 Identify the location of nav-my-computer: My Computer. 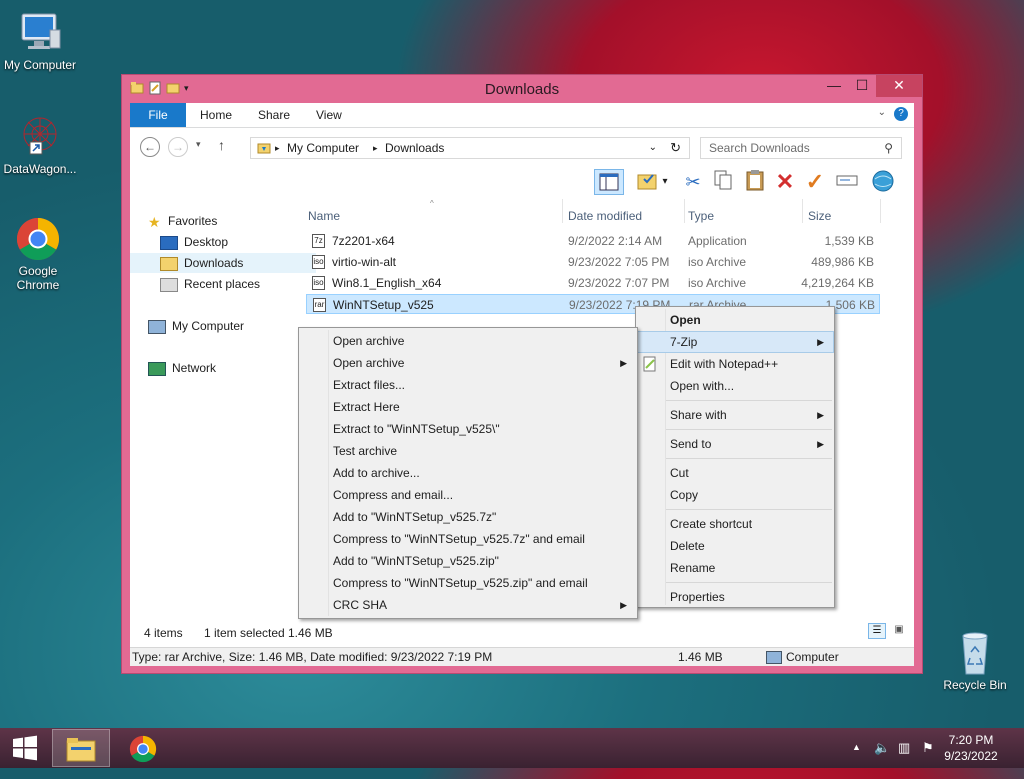
(196, 326).